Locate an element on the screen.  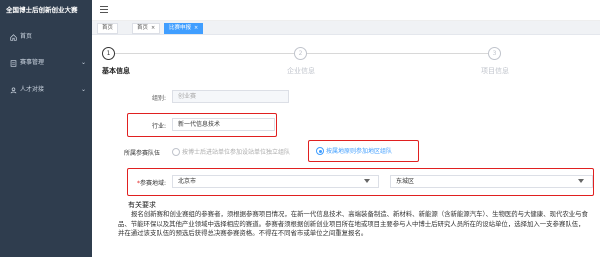
team-option-regional-radio is located at coordinates (320, 151).